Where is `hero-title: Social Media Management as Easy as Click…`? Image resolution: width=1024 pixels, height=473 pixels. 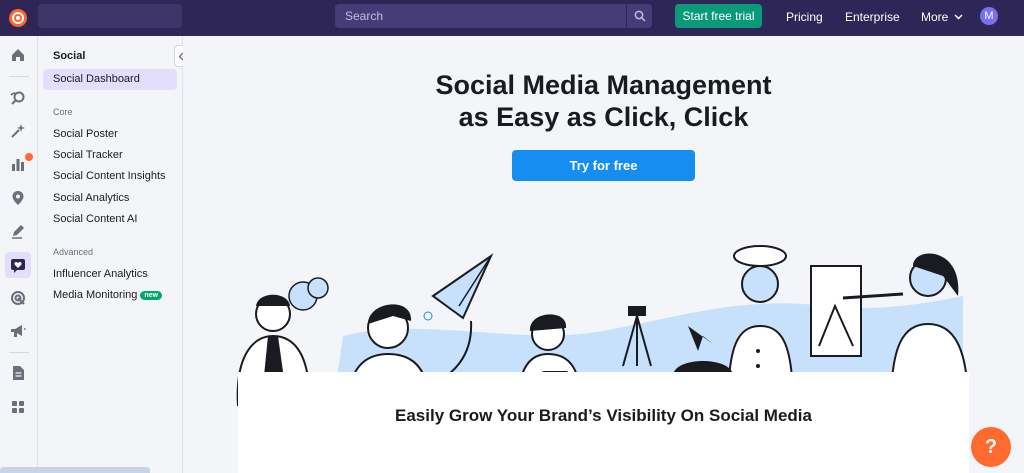 hero-title: Social Media Management as Easy as Click… is located at coordinates (603, 101).